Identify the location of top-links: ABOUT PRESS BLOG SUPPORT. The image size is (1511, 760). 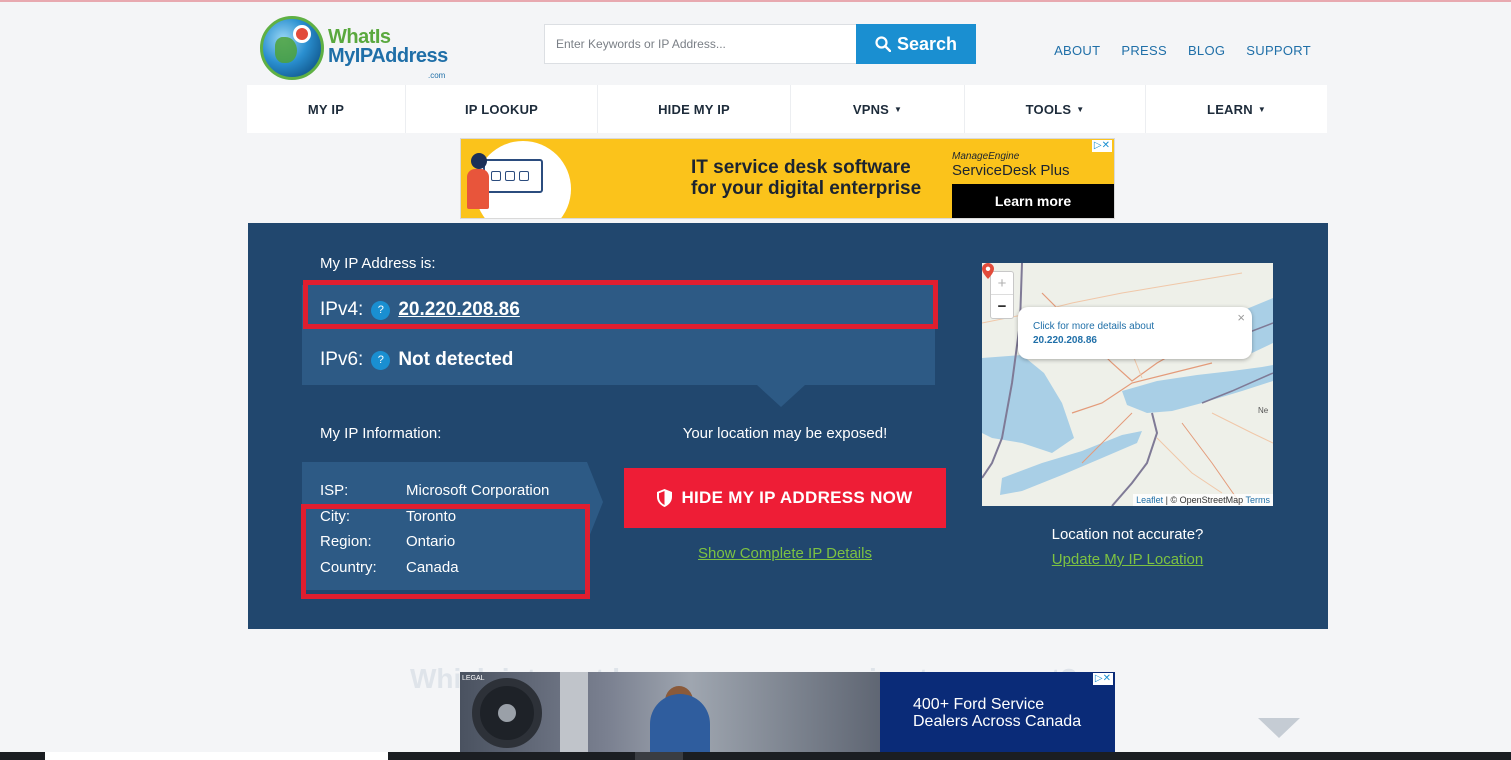
(1182, 50).